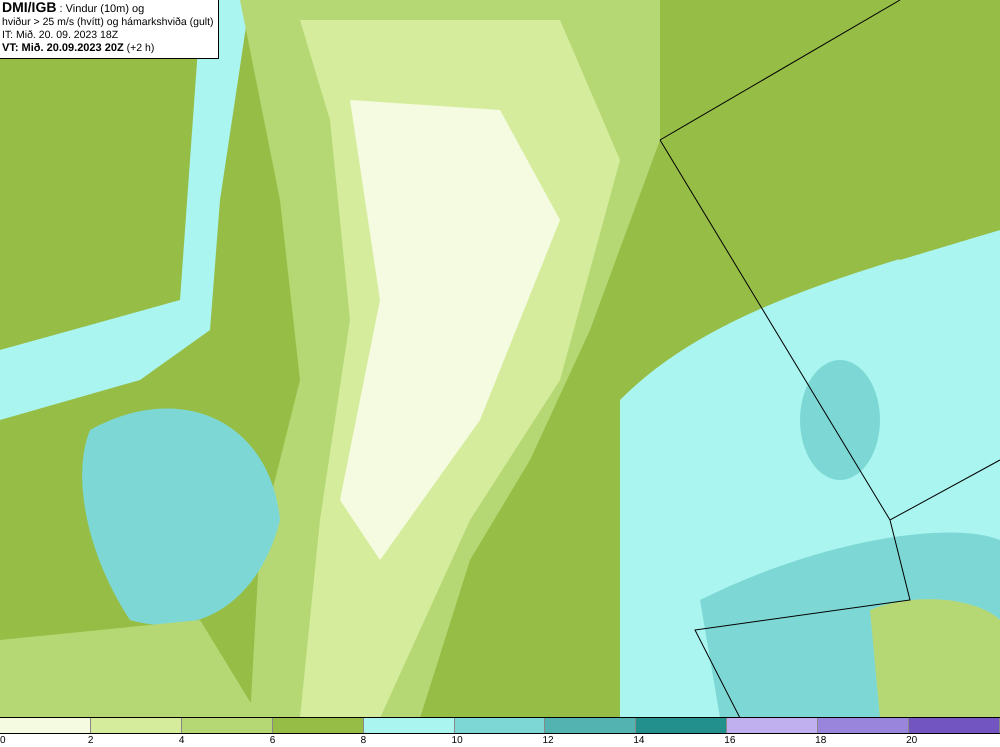  I want to click on legend-tick-label: 2, so click(91, 740).